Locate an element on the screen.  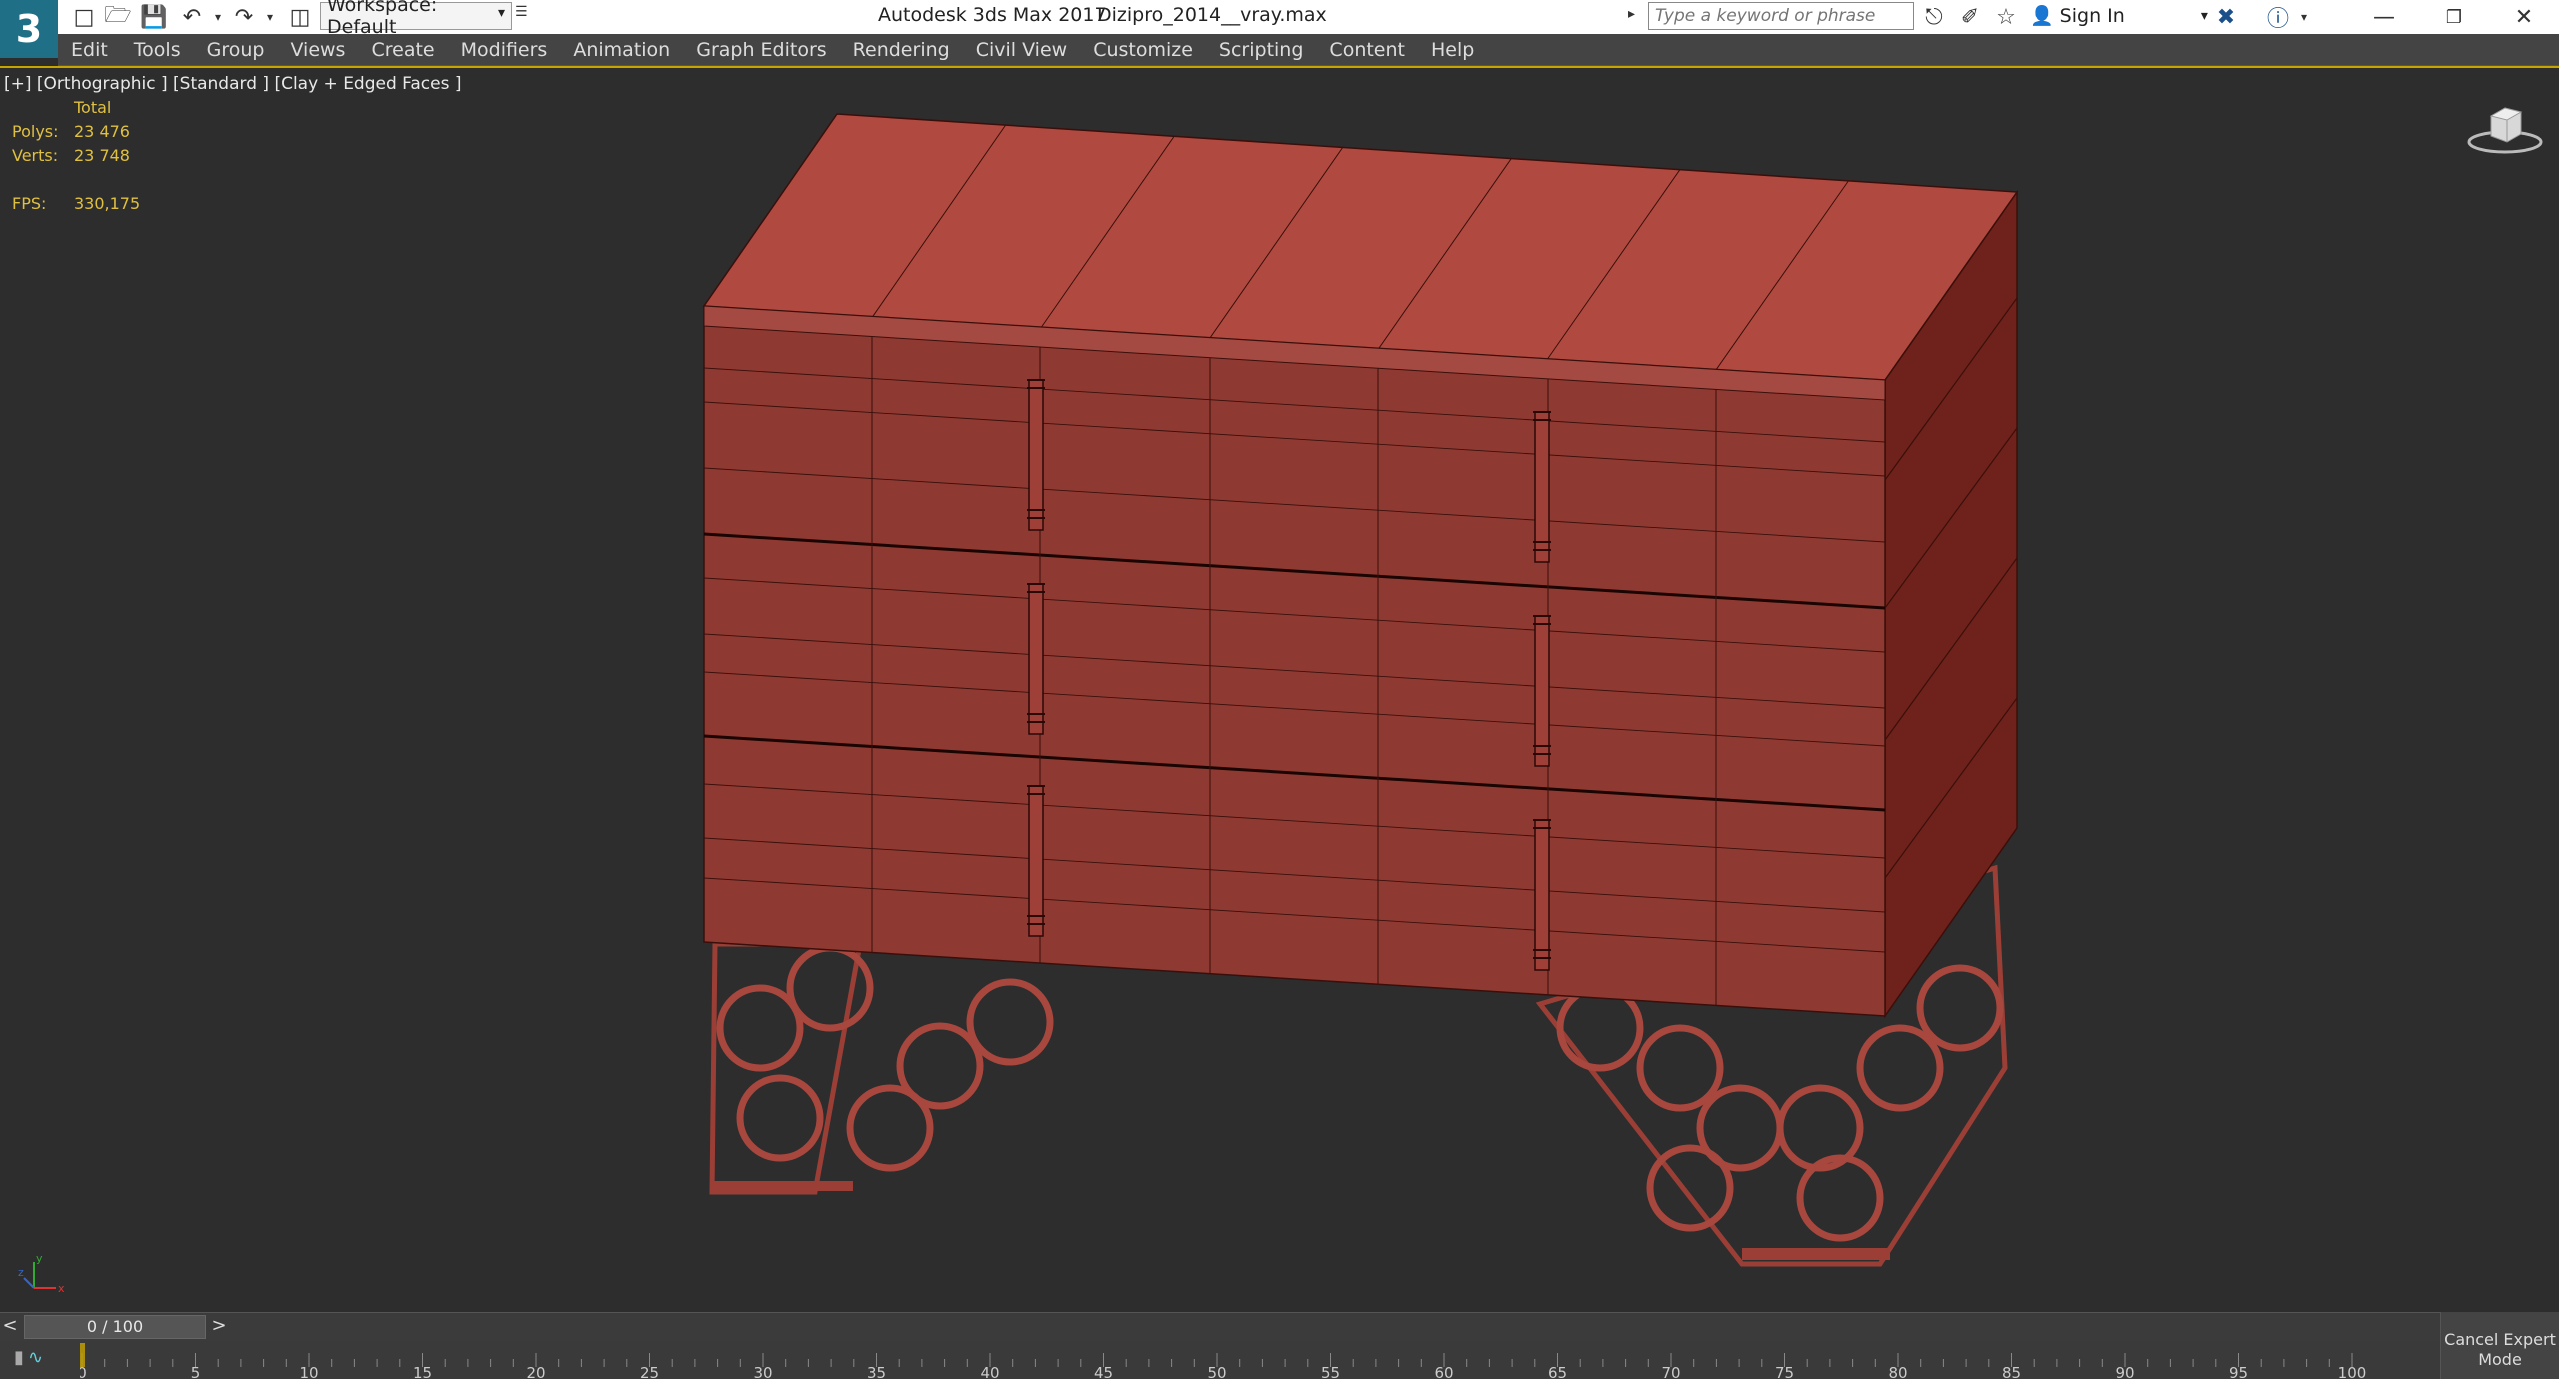
prev-frame-button: < is located at coordinates (10, 1327).